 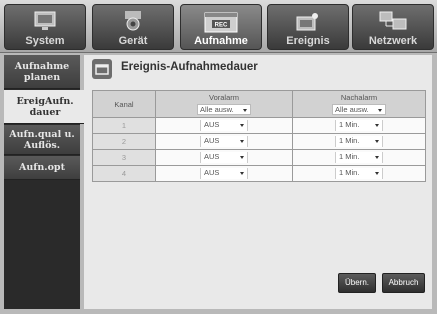 I want to click on apply-button: Übern., so click(x=357, y=283).